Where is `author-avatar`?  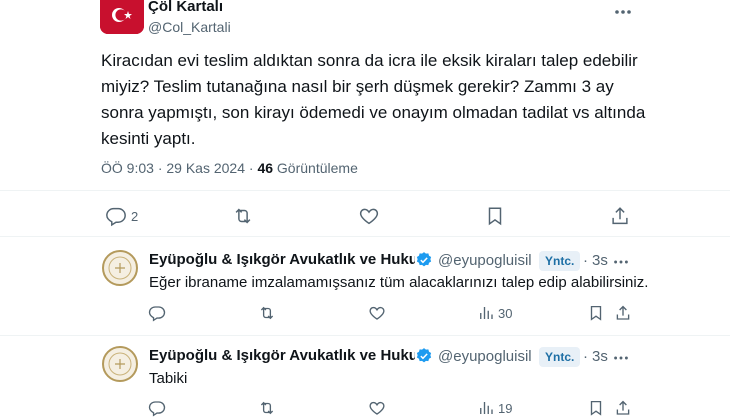 author-avatar is located at coordinates (122, 17).